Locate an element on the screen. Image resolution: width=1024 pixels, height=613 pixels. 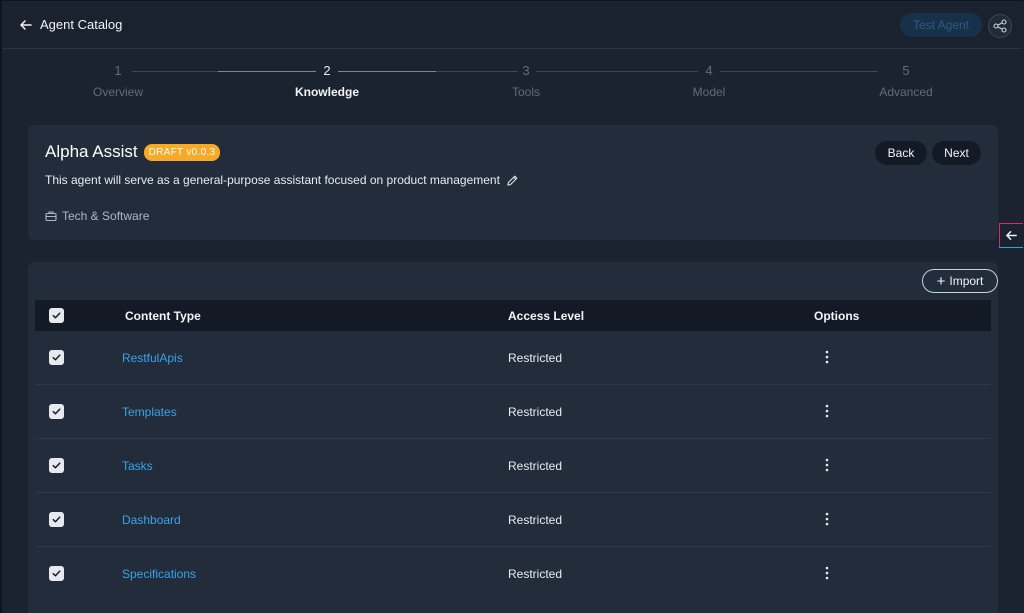
table-row: Templates Restricted is located at coordinates (513, 412).